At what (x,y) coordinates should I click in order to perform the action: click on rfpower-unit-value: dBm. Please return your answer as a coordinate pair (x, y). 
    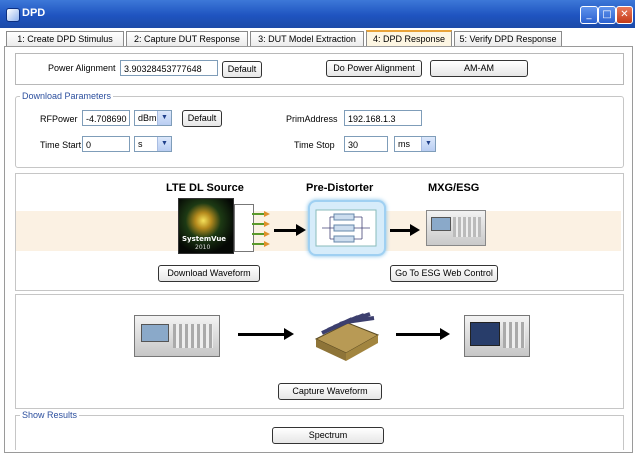
    Looking at the image, I should click on (147, 118).